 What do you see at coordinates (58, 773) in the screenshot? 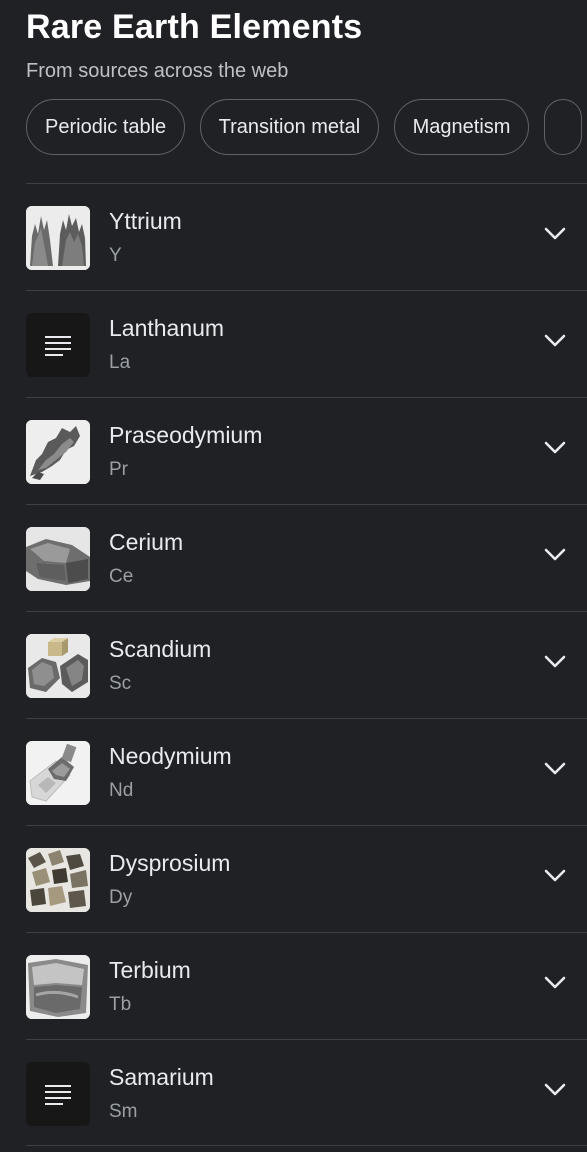
I see `neodymium-thumbnail` at bounding box center [58, 773].